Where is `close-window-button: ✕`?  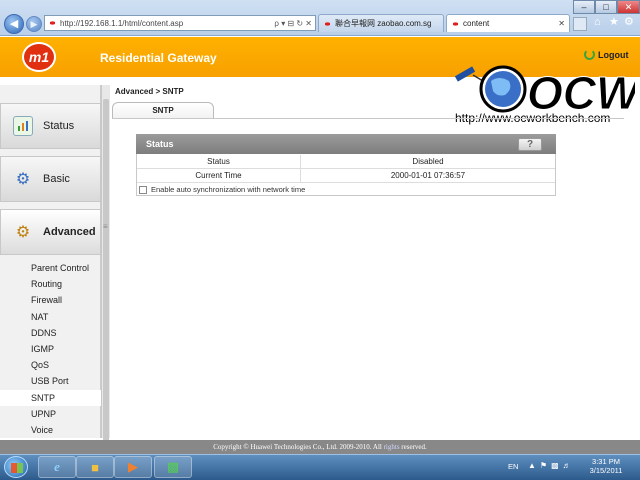
close-window-button: ✕ is located at coordinates (628, 7).